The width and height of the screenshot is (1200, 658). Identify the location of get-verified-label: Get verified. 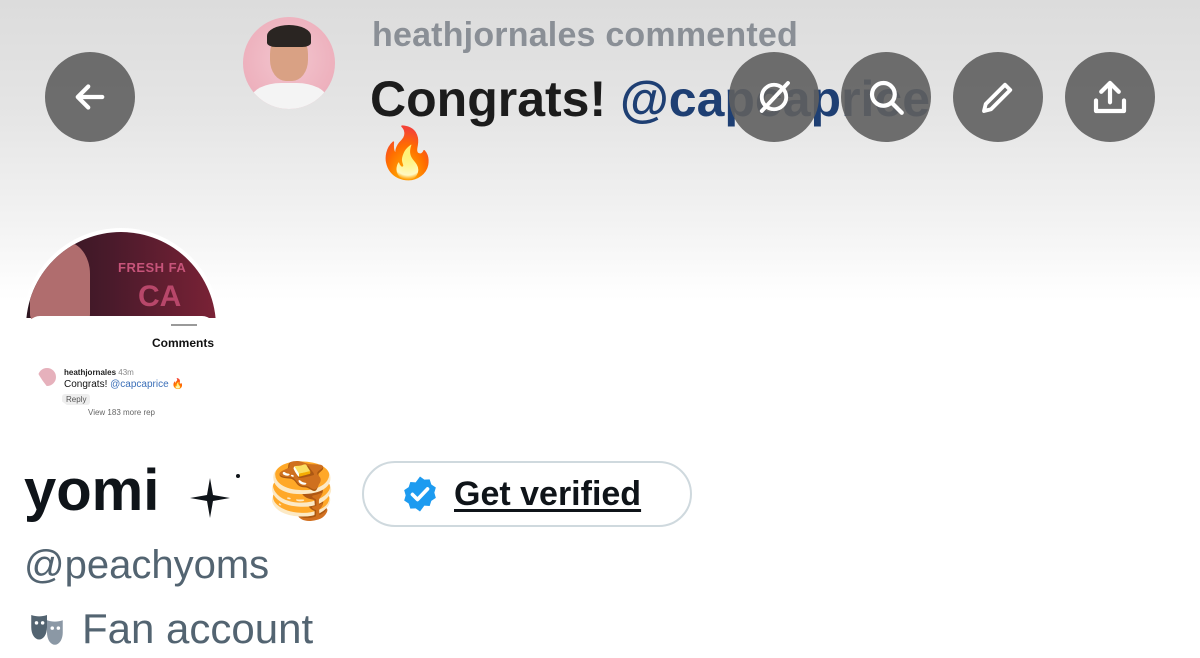
(548, 493).